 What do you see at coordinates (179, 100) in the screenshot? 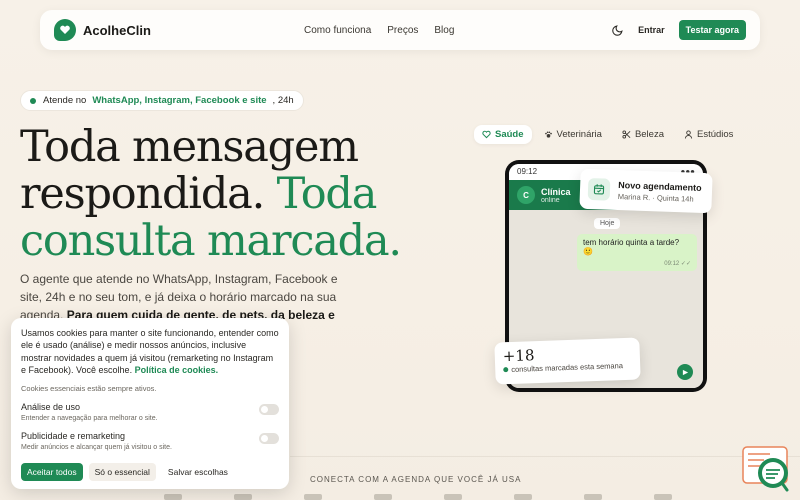
I see `badge-channels: WhatsApp, Instagram, Facebook e site` at bounding box center [179, 100].